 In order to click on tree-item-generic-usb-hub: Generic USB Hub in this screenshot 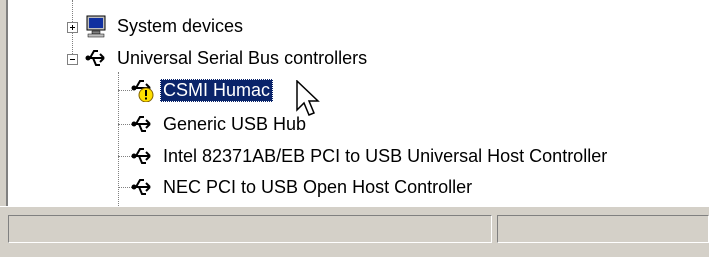, I will do `click(219, 124)`.